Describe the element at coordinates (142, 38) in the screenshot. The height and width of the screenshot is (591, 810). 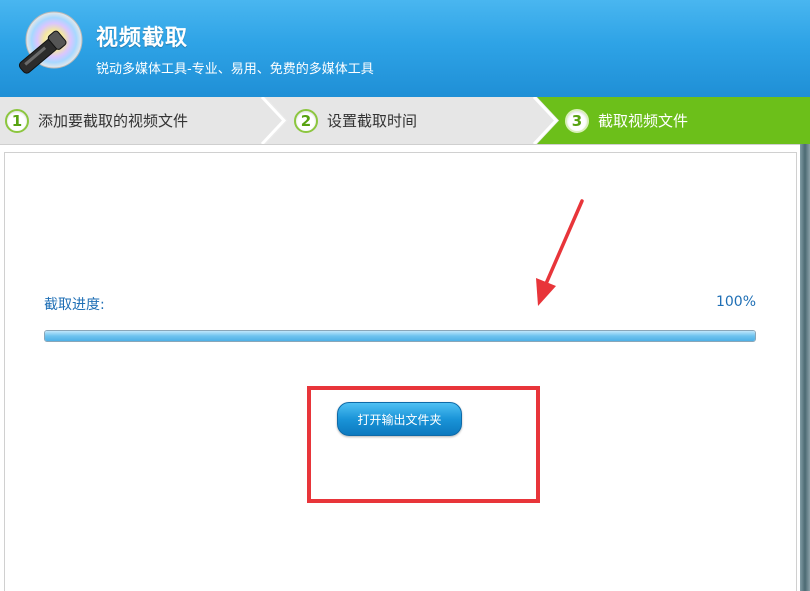
I see `app-title: 视频截取` at that location.